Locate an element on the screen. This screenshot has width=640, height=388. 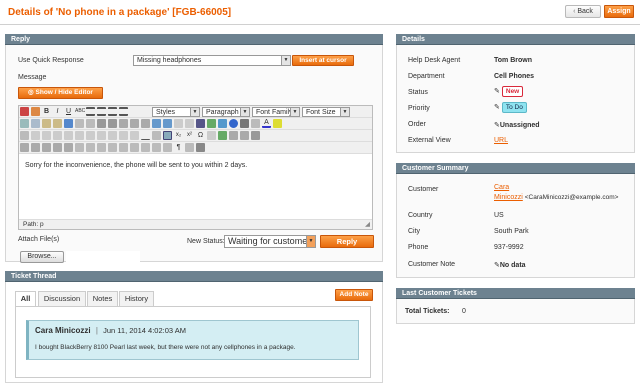
visual-chars-icon: ¶ is located at coordinates (178, 147).